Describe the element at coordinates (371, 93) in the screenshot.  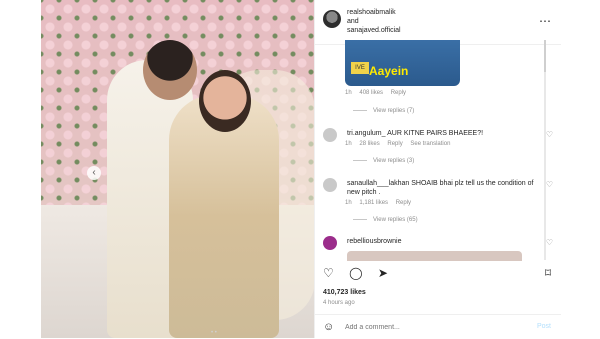
I see `gif-comment-likes: 408 likes` at that location.